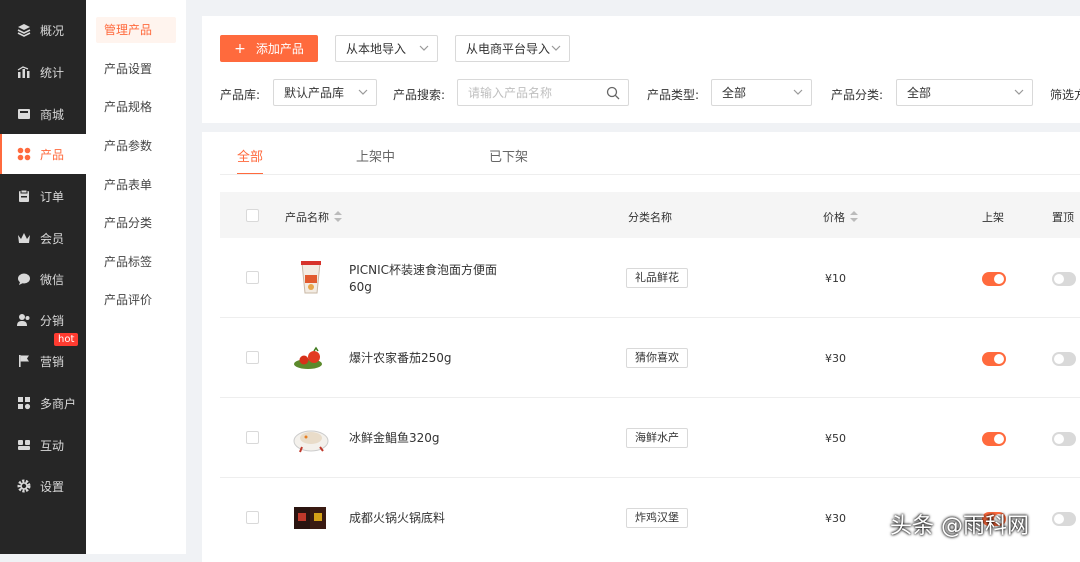 The width and height of the screenshot is (1080, 562). I want to click on subnav-item-product-settings: 产品设置, so click(136, 69).